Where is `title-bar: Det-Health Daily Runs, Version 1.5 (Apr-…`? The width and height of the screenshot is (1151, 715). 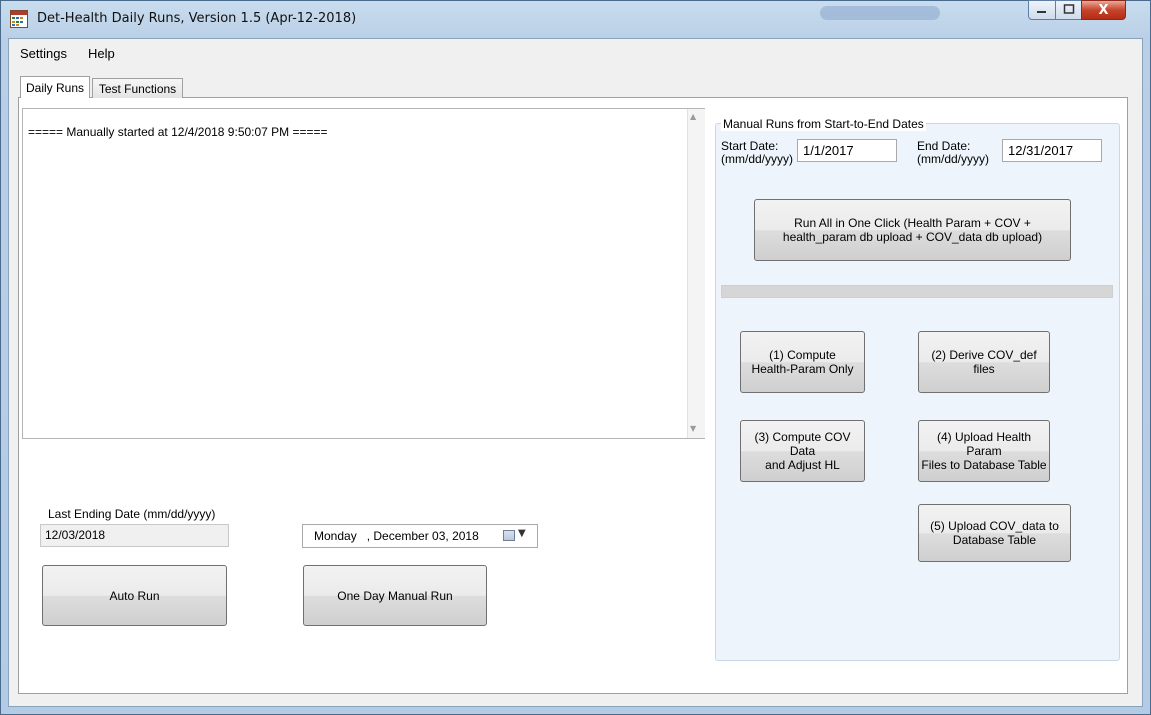 title-bar: Det-Health Daily Runs, Version 1.5 (Apr-… is located at coordinates (575, 19).